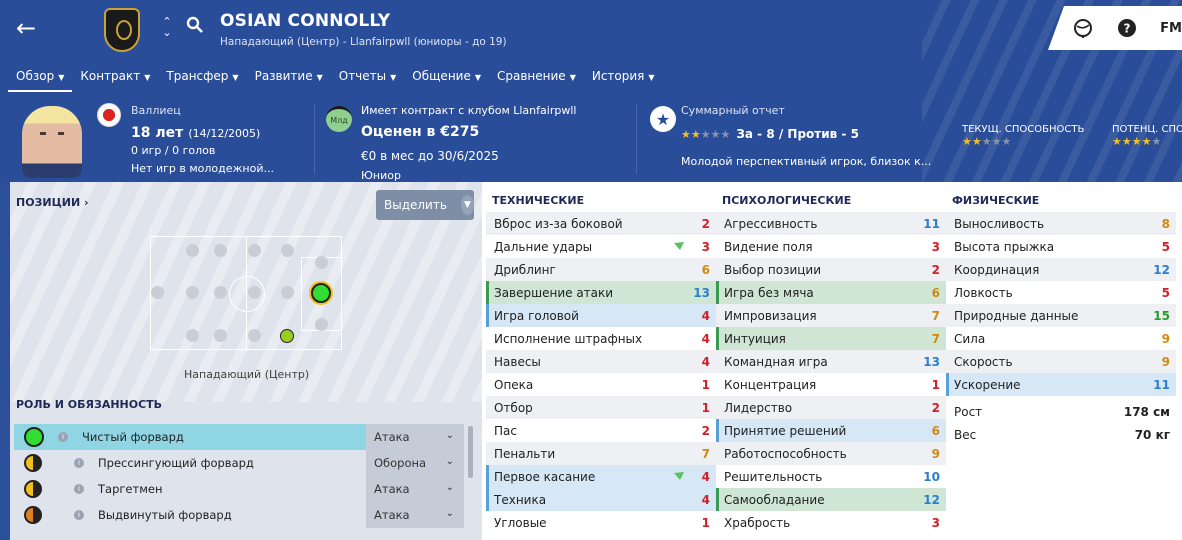 The height and width of the screenshot is (540, 1182). Describe the element at coordinates (636, 139) in the screenshot. I see `divider` at that location.